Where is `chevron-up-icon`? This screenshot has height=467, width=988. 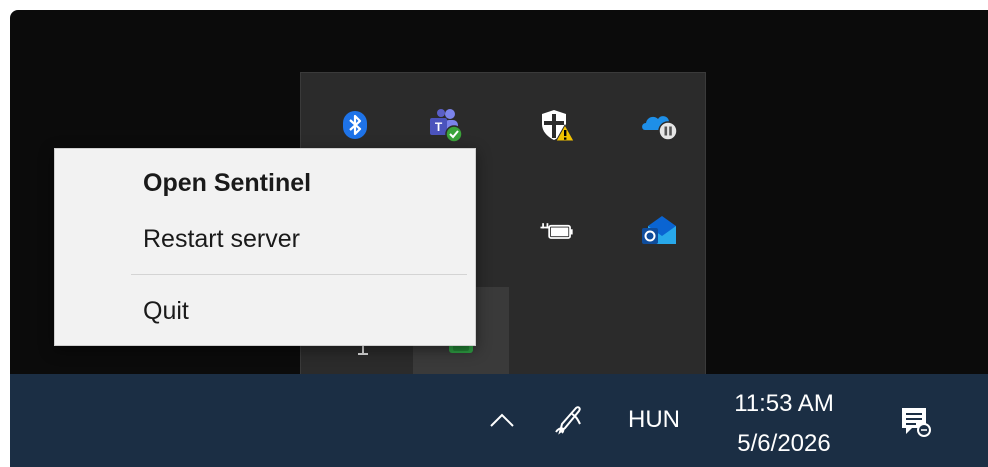
chevron-up-icon is located at coordinates (502, 420).